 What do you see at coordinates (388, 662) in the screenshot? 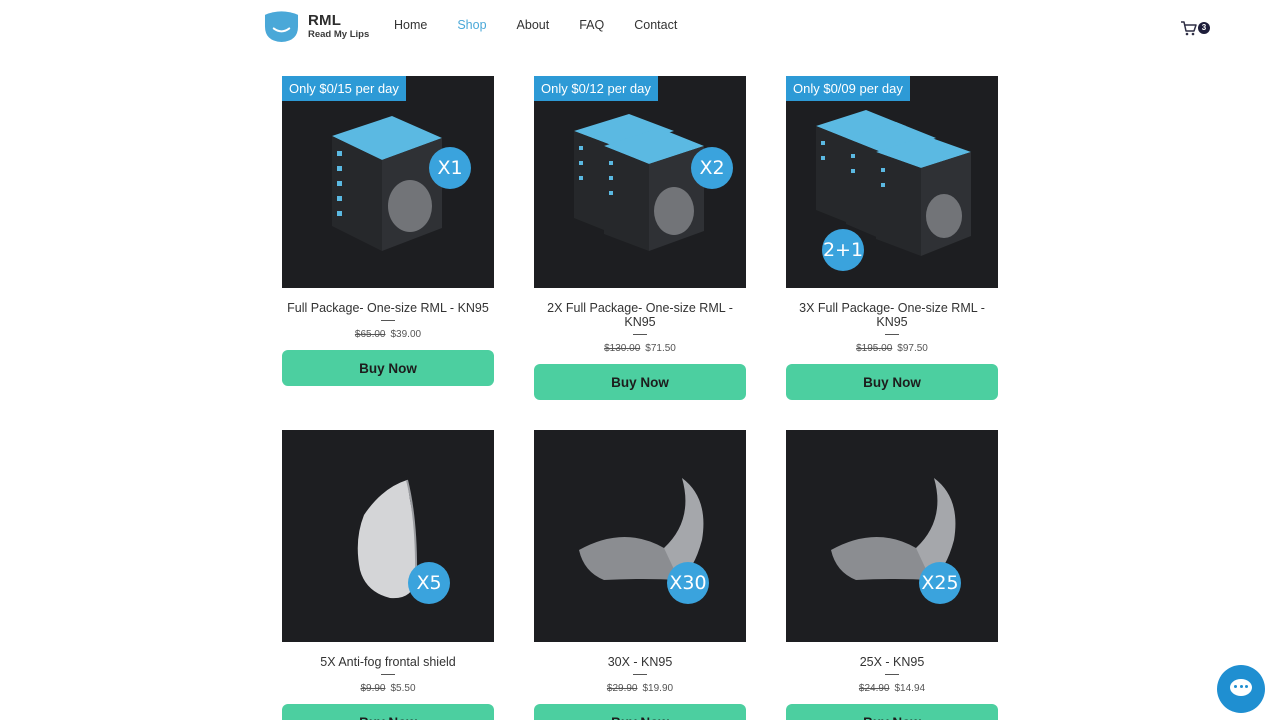
I see `product-name: 5X Anti-fog frontal shield` at bounding box center [388, 662].